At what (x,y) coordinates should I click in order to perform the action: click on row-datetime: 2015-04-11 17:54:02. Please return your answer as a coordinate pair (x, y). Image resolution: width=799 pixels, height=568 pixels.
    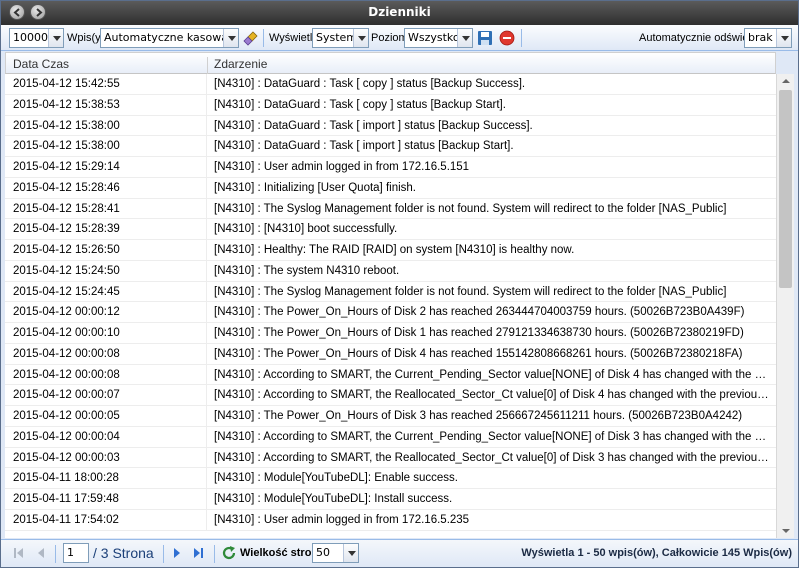
    Looking at the image, I should click on (66, 519).